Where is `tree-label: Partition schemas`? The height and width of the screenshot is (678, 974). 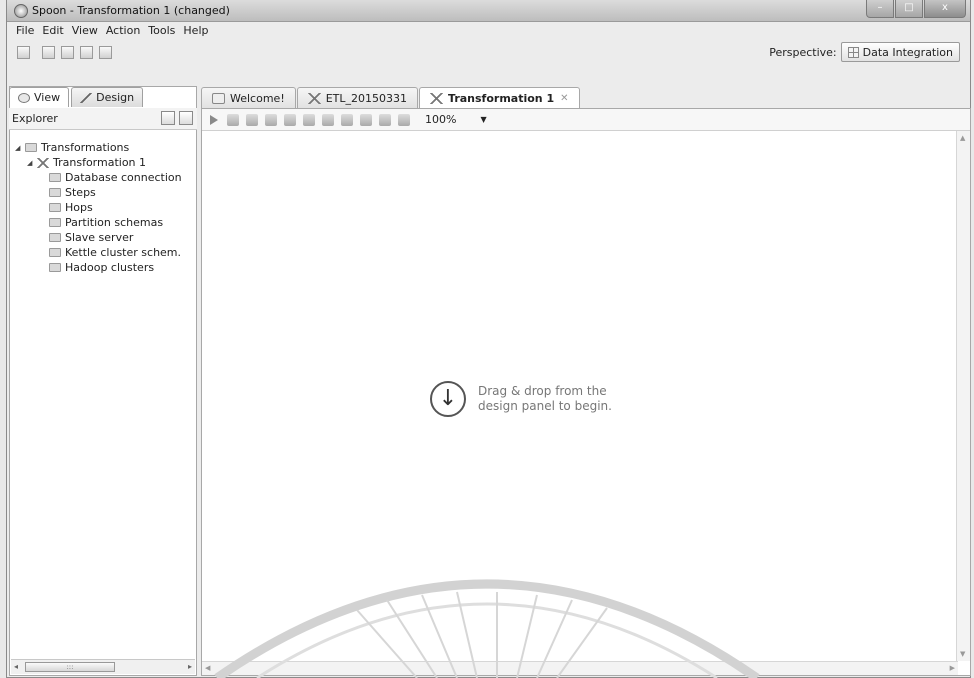 tree-label: Partition schemas is located at coordinates (114, 222).